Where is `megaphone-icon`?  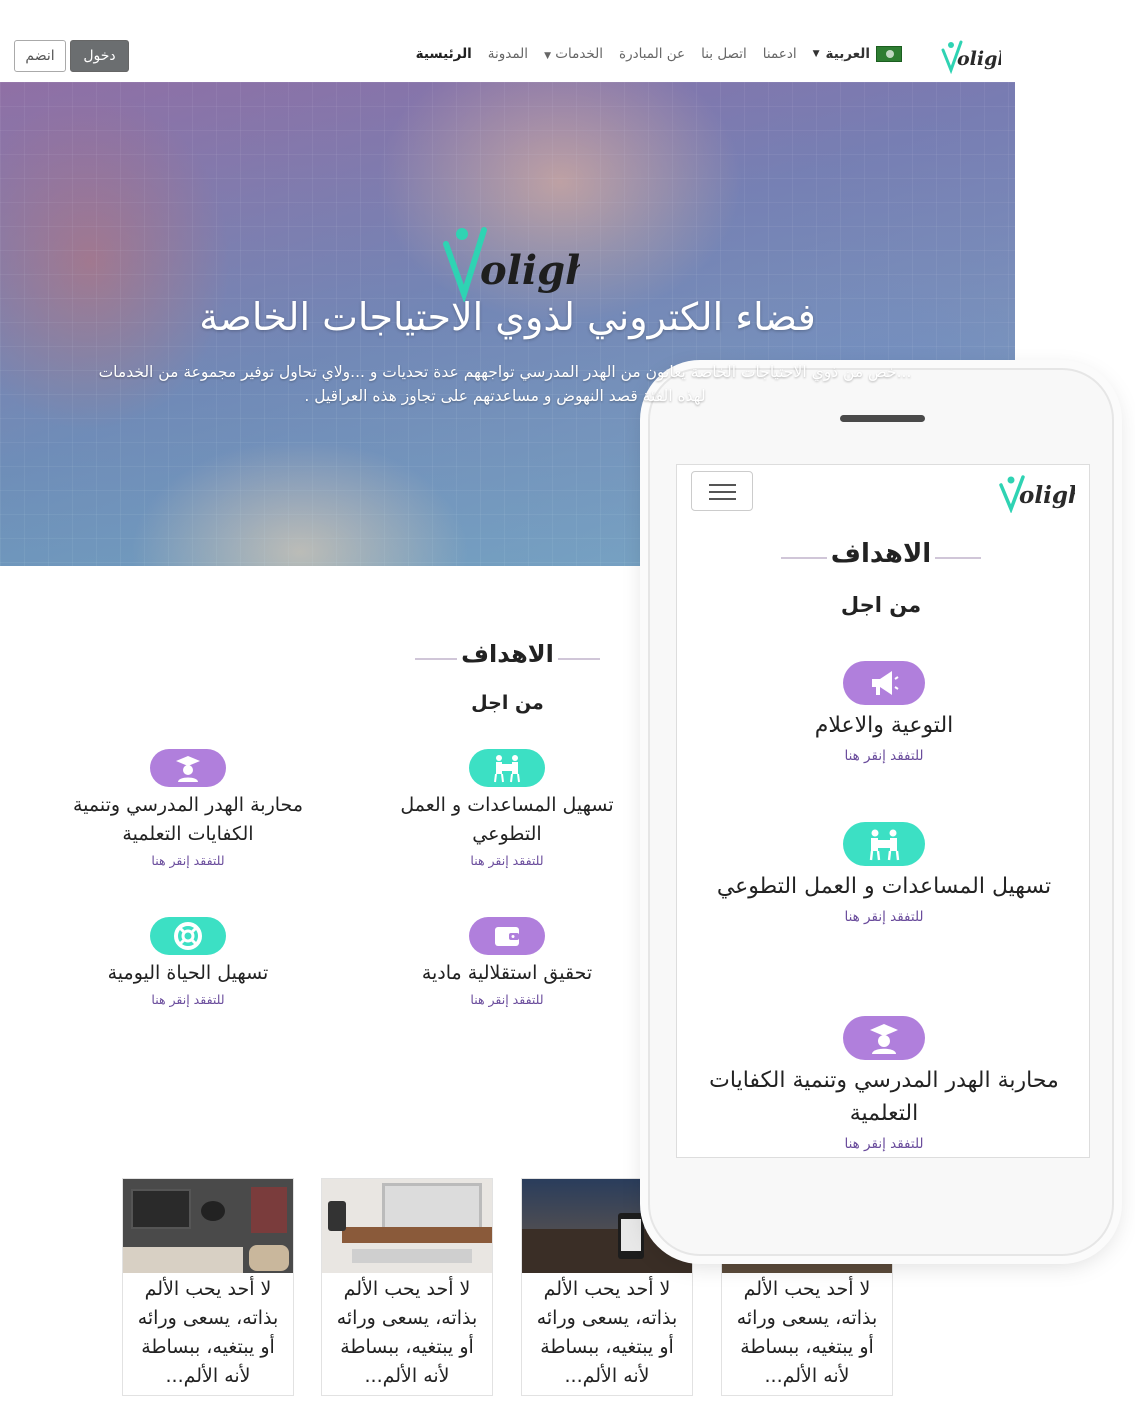 megaphone-icon is located at coordinates (884, 683).